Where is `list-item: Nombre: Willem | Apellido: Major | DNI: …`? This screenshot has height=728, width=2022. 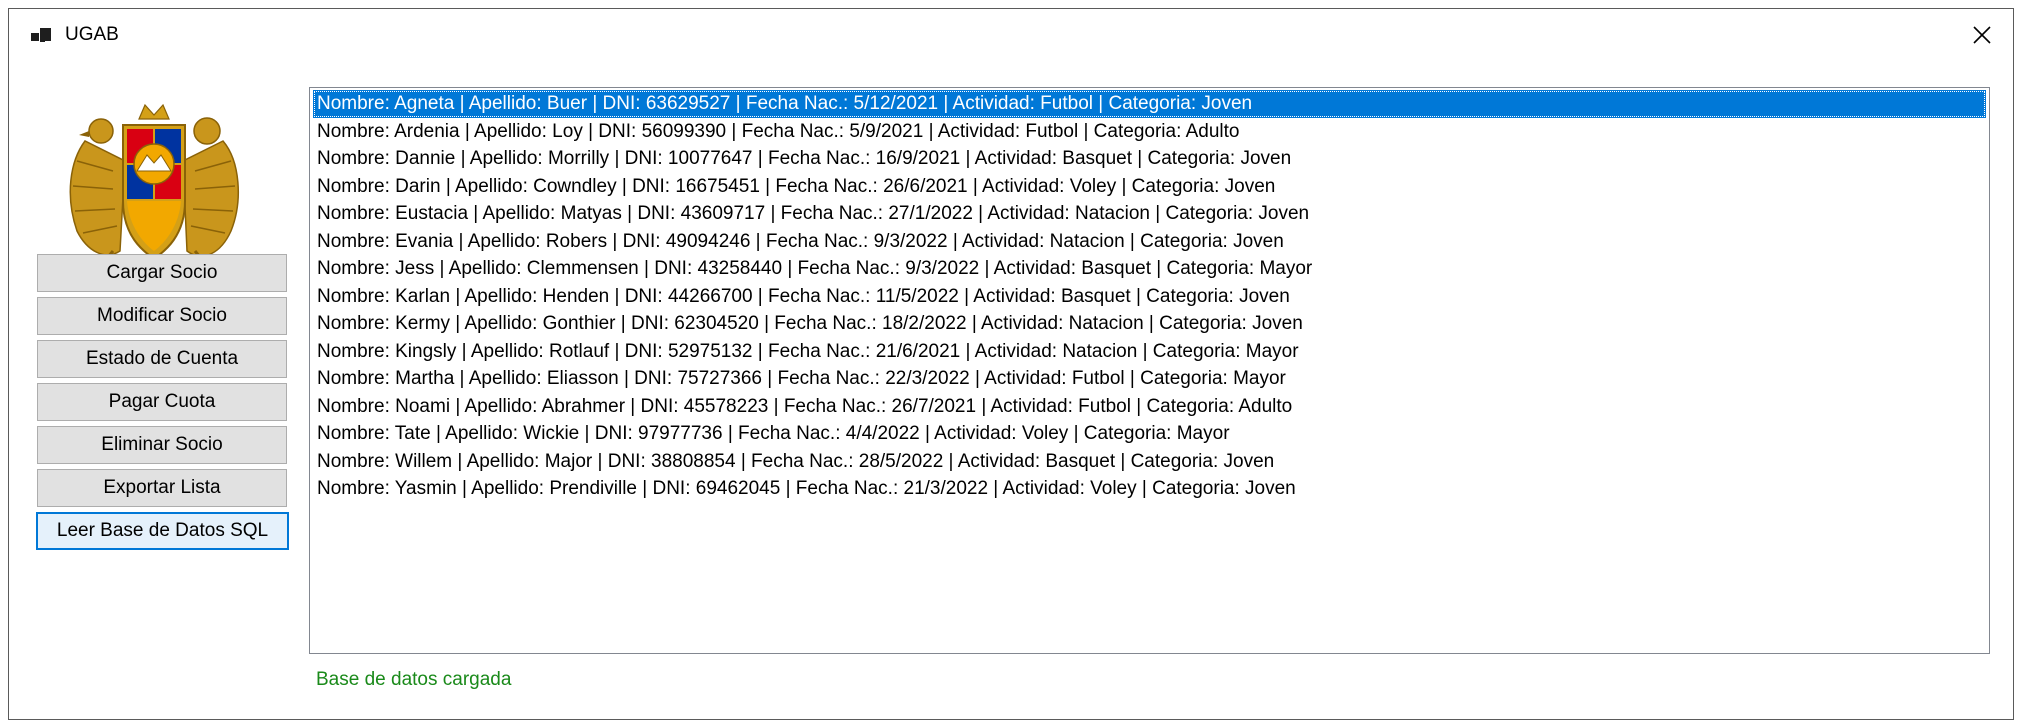
list-item: Nombre: Willem | Apellido: Major | DNI: … is located at coordinates (1149, 462).